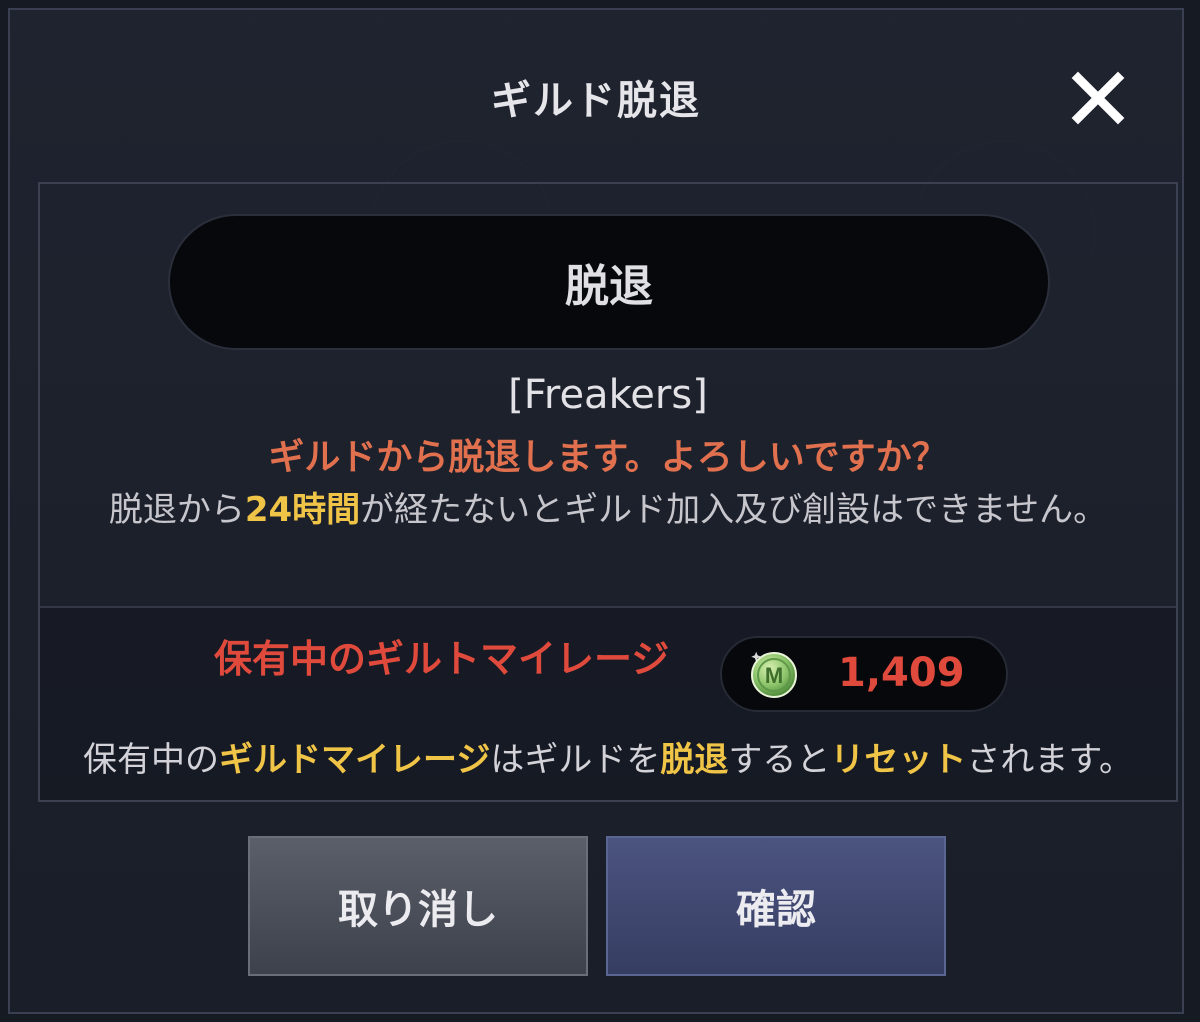 Image resolution: width=1200 pixels, height=1022 pixels. Describe the element at coordinates (151, 760) in the screenshot. I see `reset-note-part1: 保有中の` at that location.